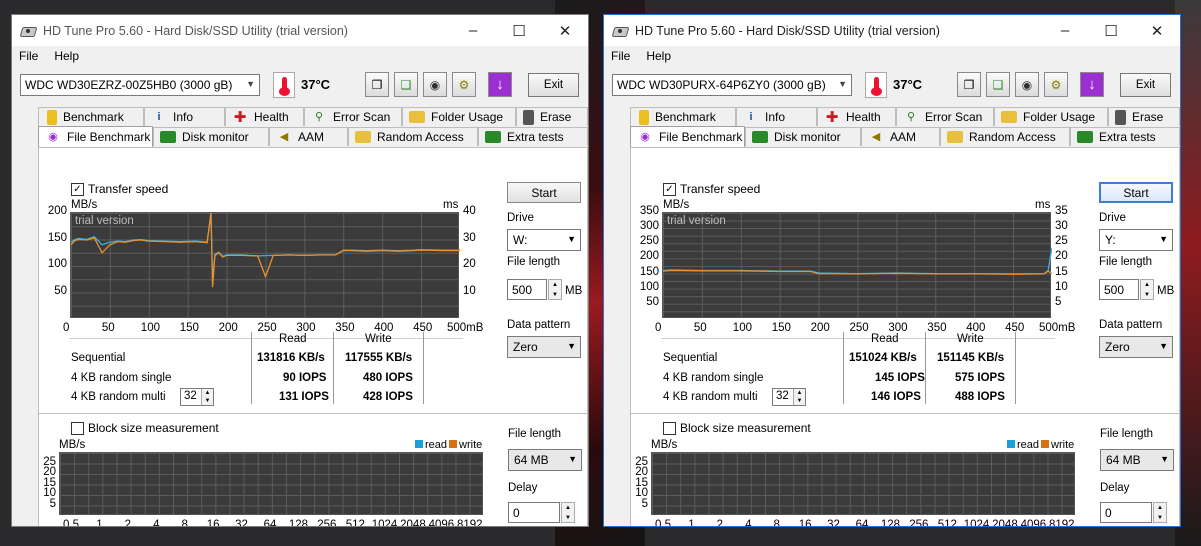 The width and height of the screenshot is (1201, 546). What do you see at coordinates (649, 241) in the screenshot?
I see `y-tick-left: 250` at bounding box center [649, 241].